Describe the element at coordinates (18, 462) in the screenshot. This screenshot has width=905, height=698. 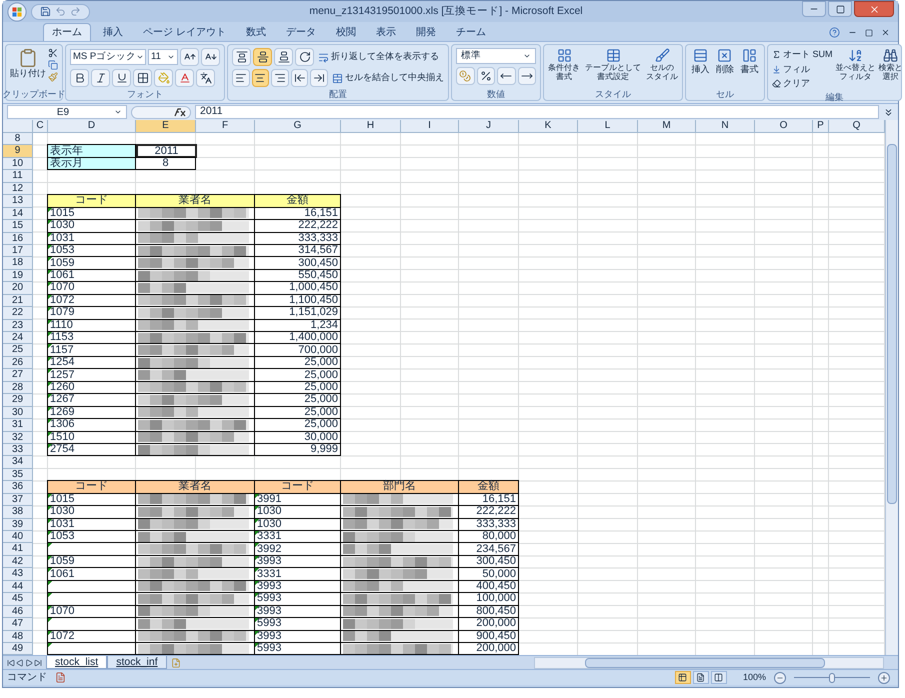
I see `row-header: 34` at that location.